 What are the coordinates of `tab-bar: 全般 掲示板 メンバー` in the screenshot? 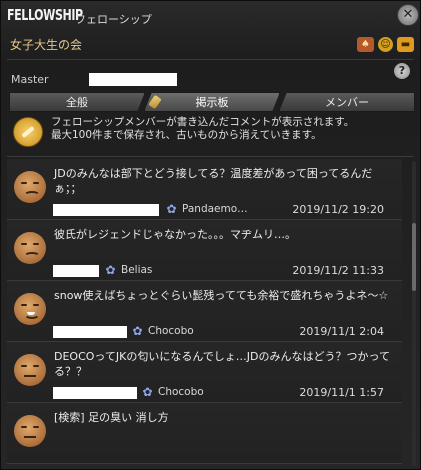 It's located at (212, 102).